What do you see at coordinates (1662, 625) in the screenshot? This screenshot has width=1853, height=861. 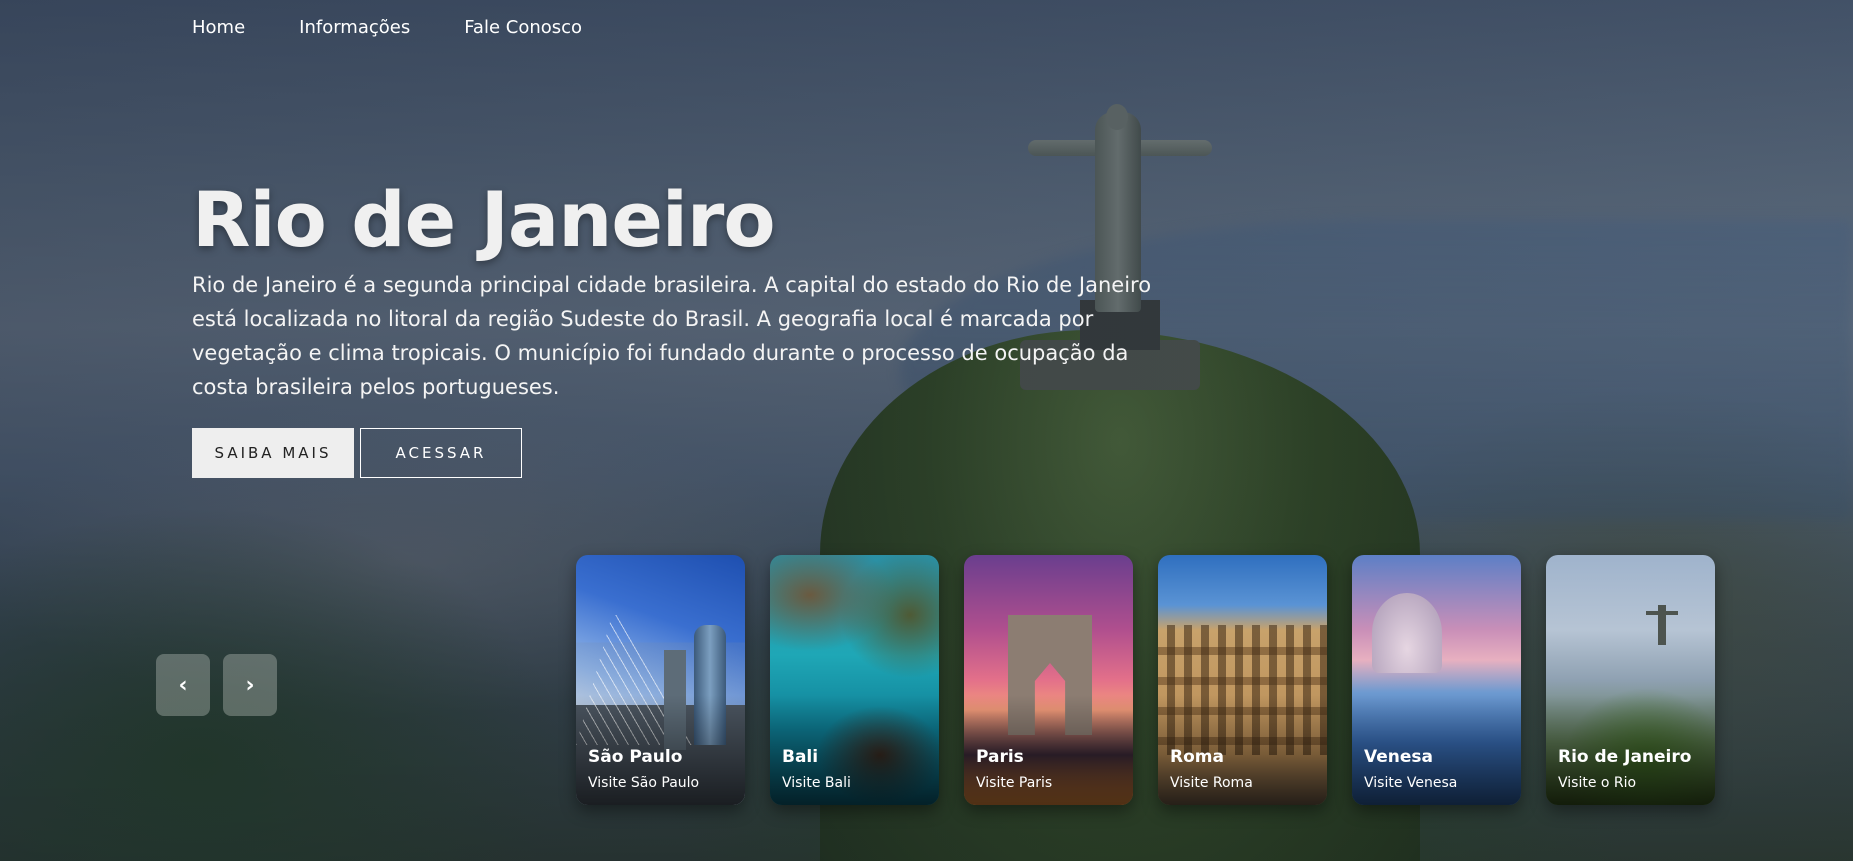 I see `statue-body` at bounding box center [1662, 625].